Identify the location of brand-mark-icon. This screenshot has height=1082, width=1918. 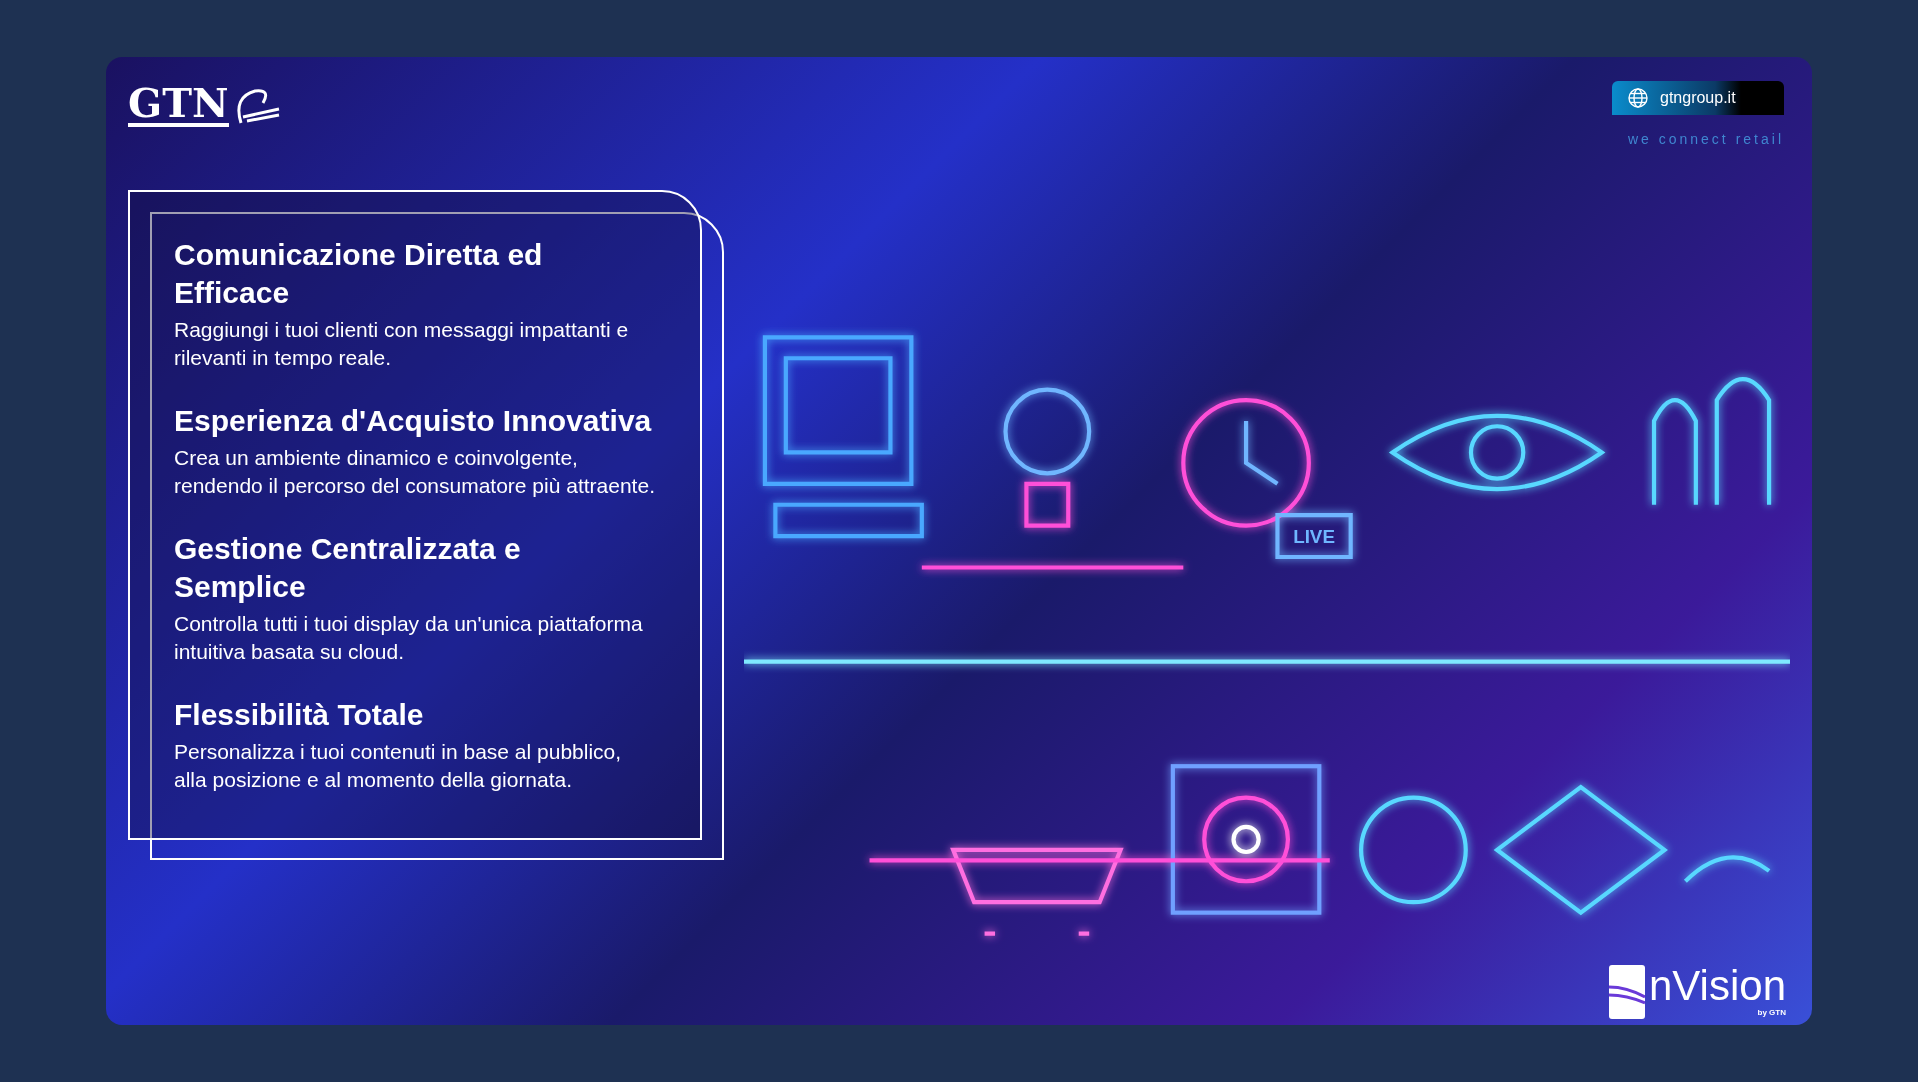
(1627, 991).